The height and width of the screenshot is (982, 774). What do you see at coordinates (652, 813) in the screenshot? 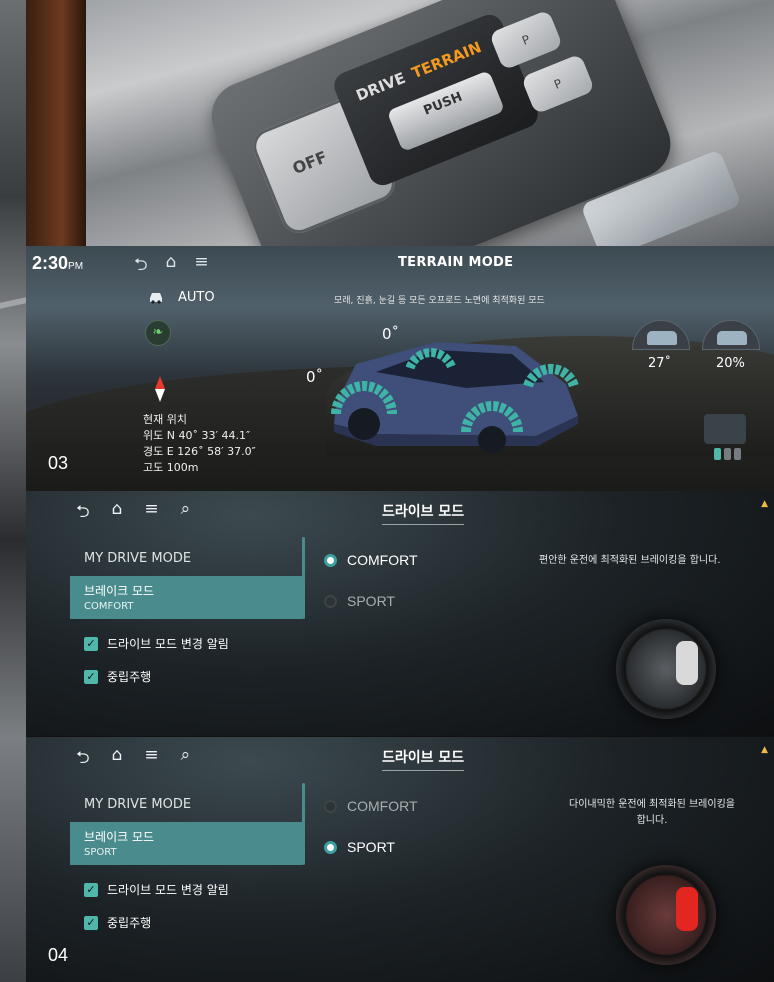
I see `brake-description: 다이내믹한 운전에 최적화된 브레이킹을 합니다.` at bounding box center [652, 813].